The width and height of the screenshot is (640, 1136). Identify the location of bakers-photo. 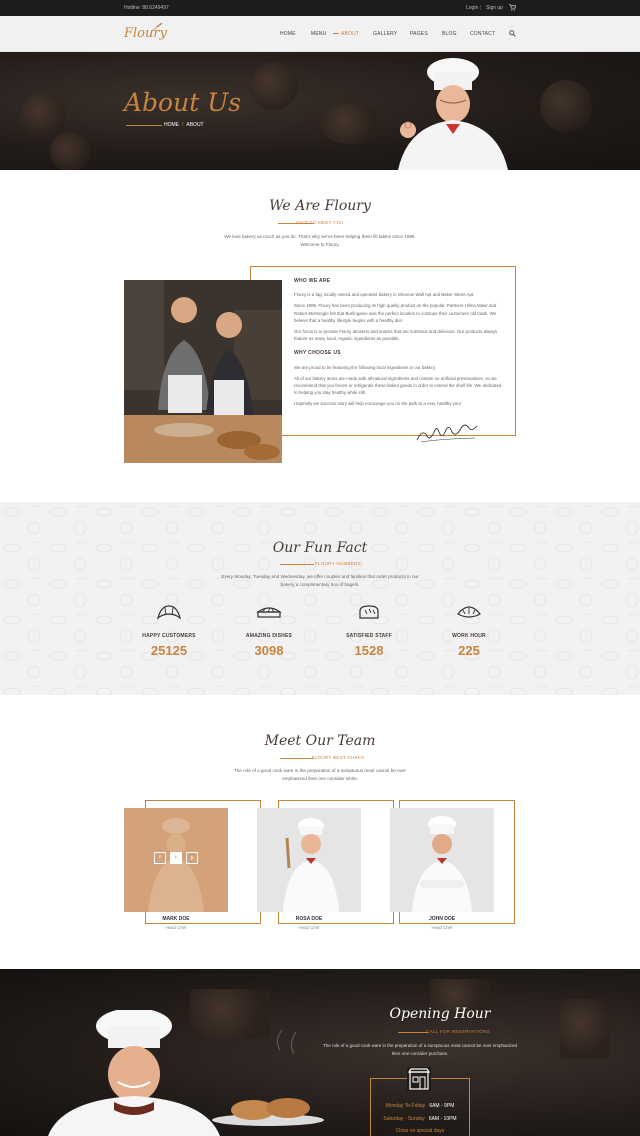
(203, 371).